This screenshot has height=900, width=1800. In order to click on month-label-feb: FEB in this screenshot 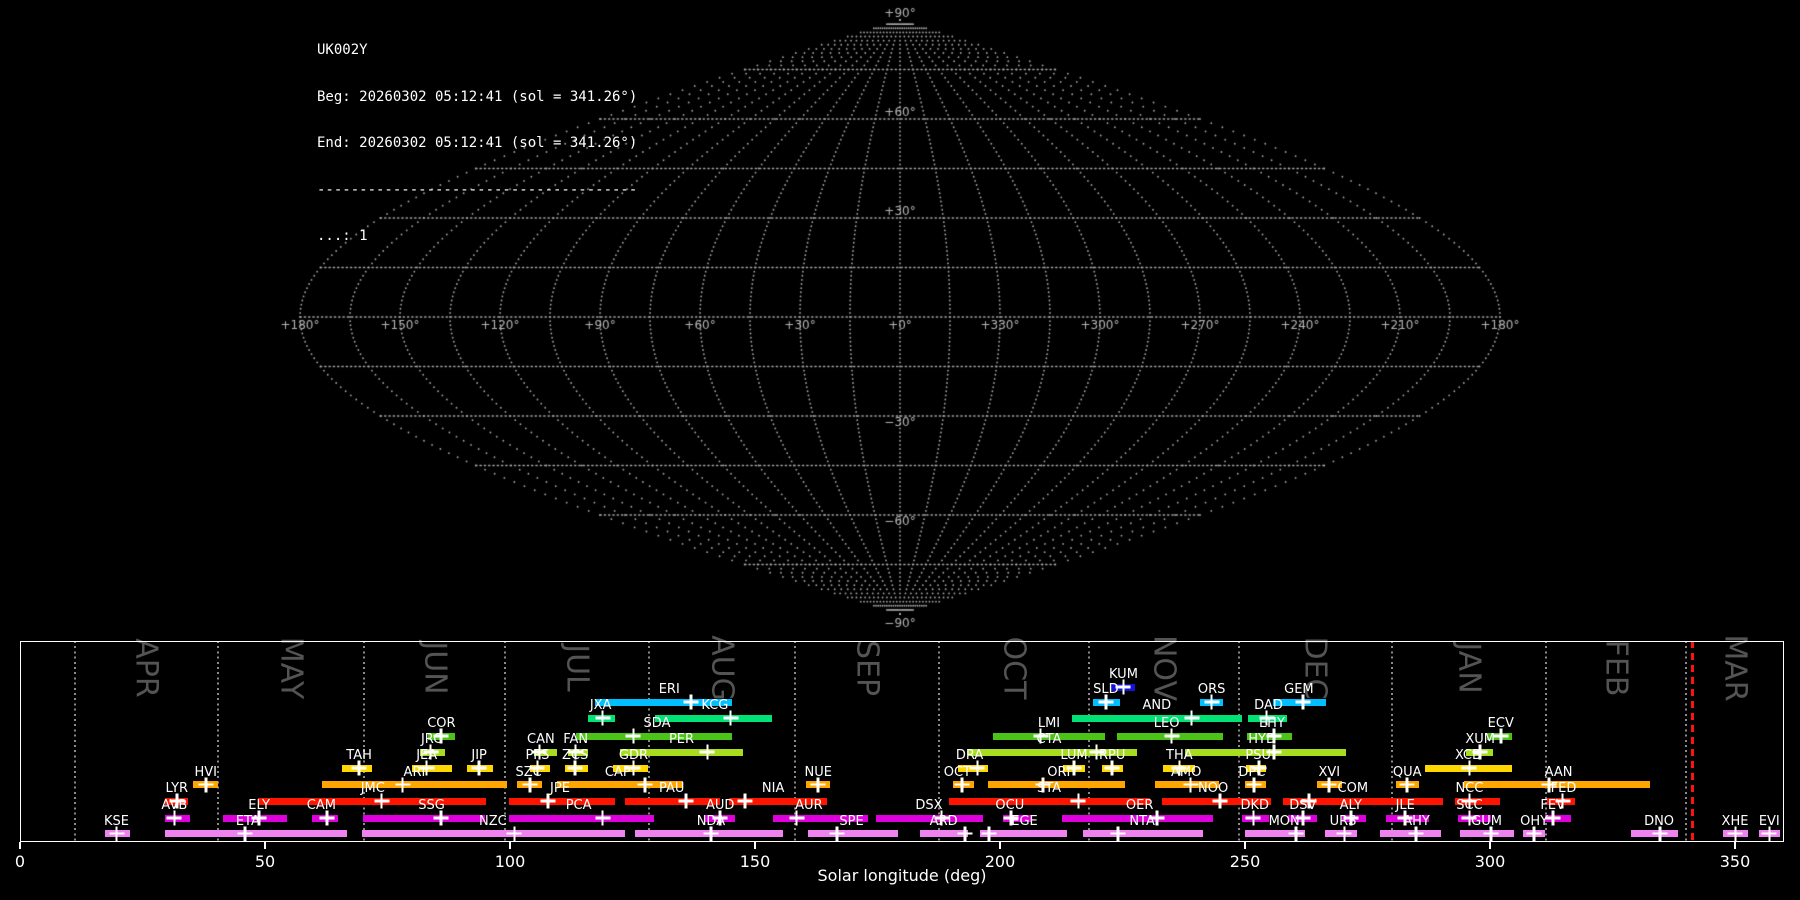, I will do `click(1616, 668)`.